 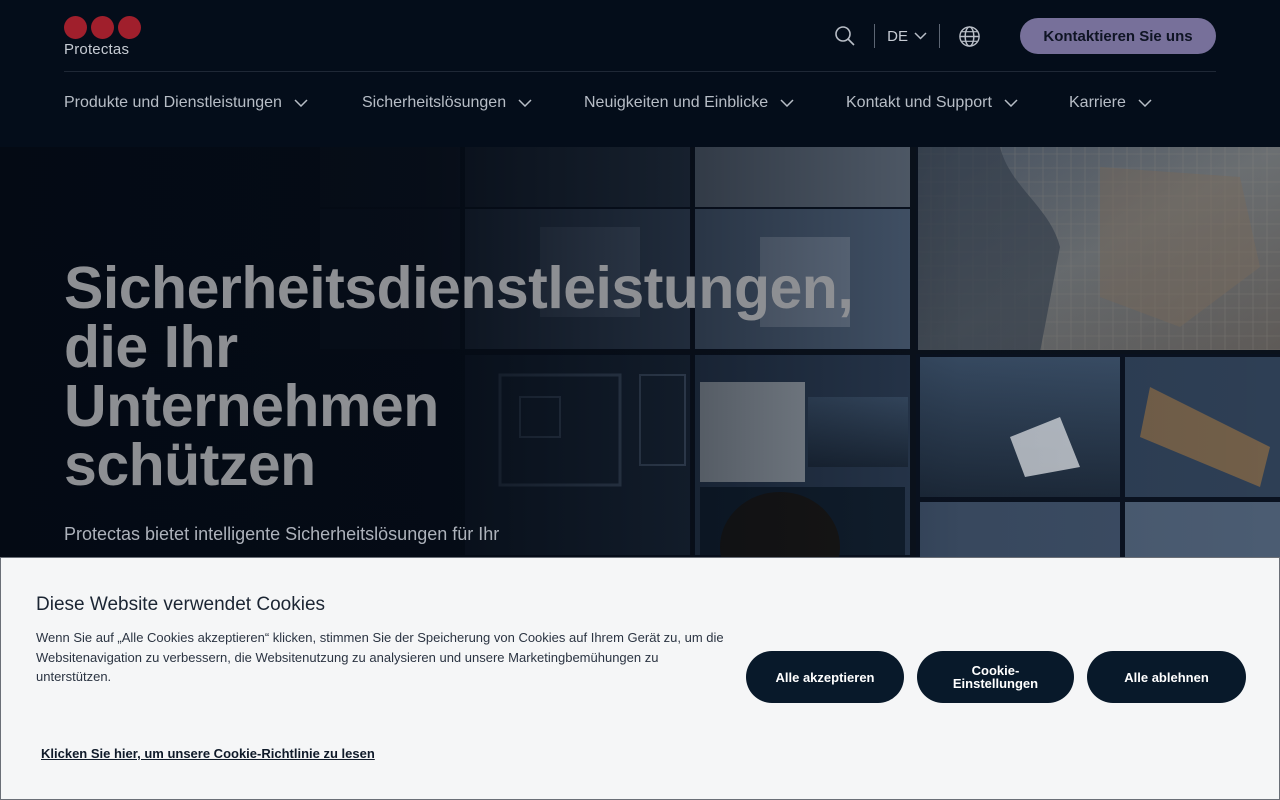 I want to click on cookie-title: Diese Website verwendet Cookies, so click(x=181, y=604).